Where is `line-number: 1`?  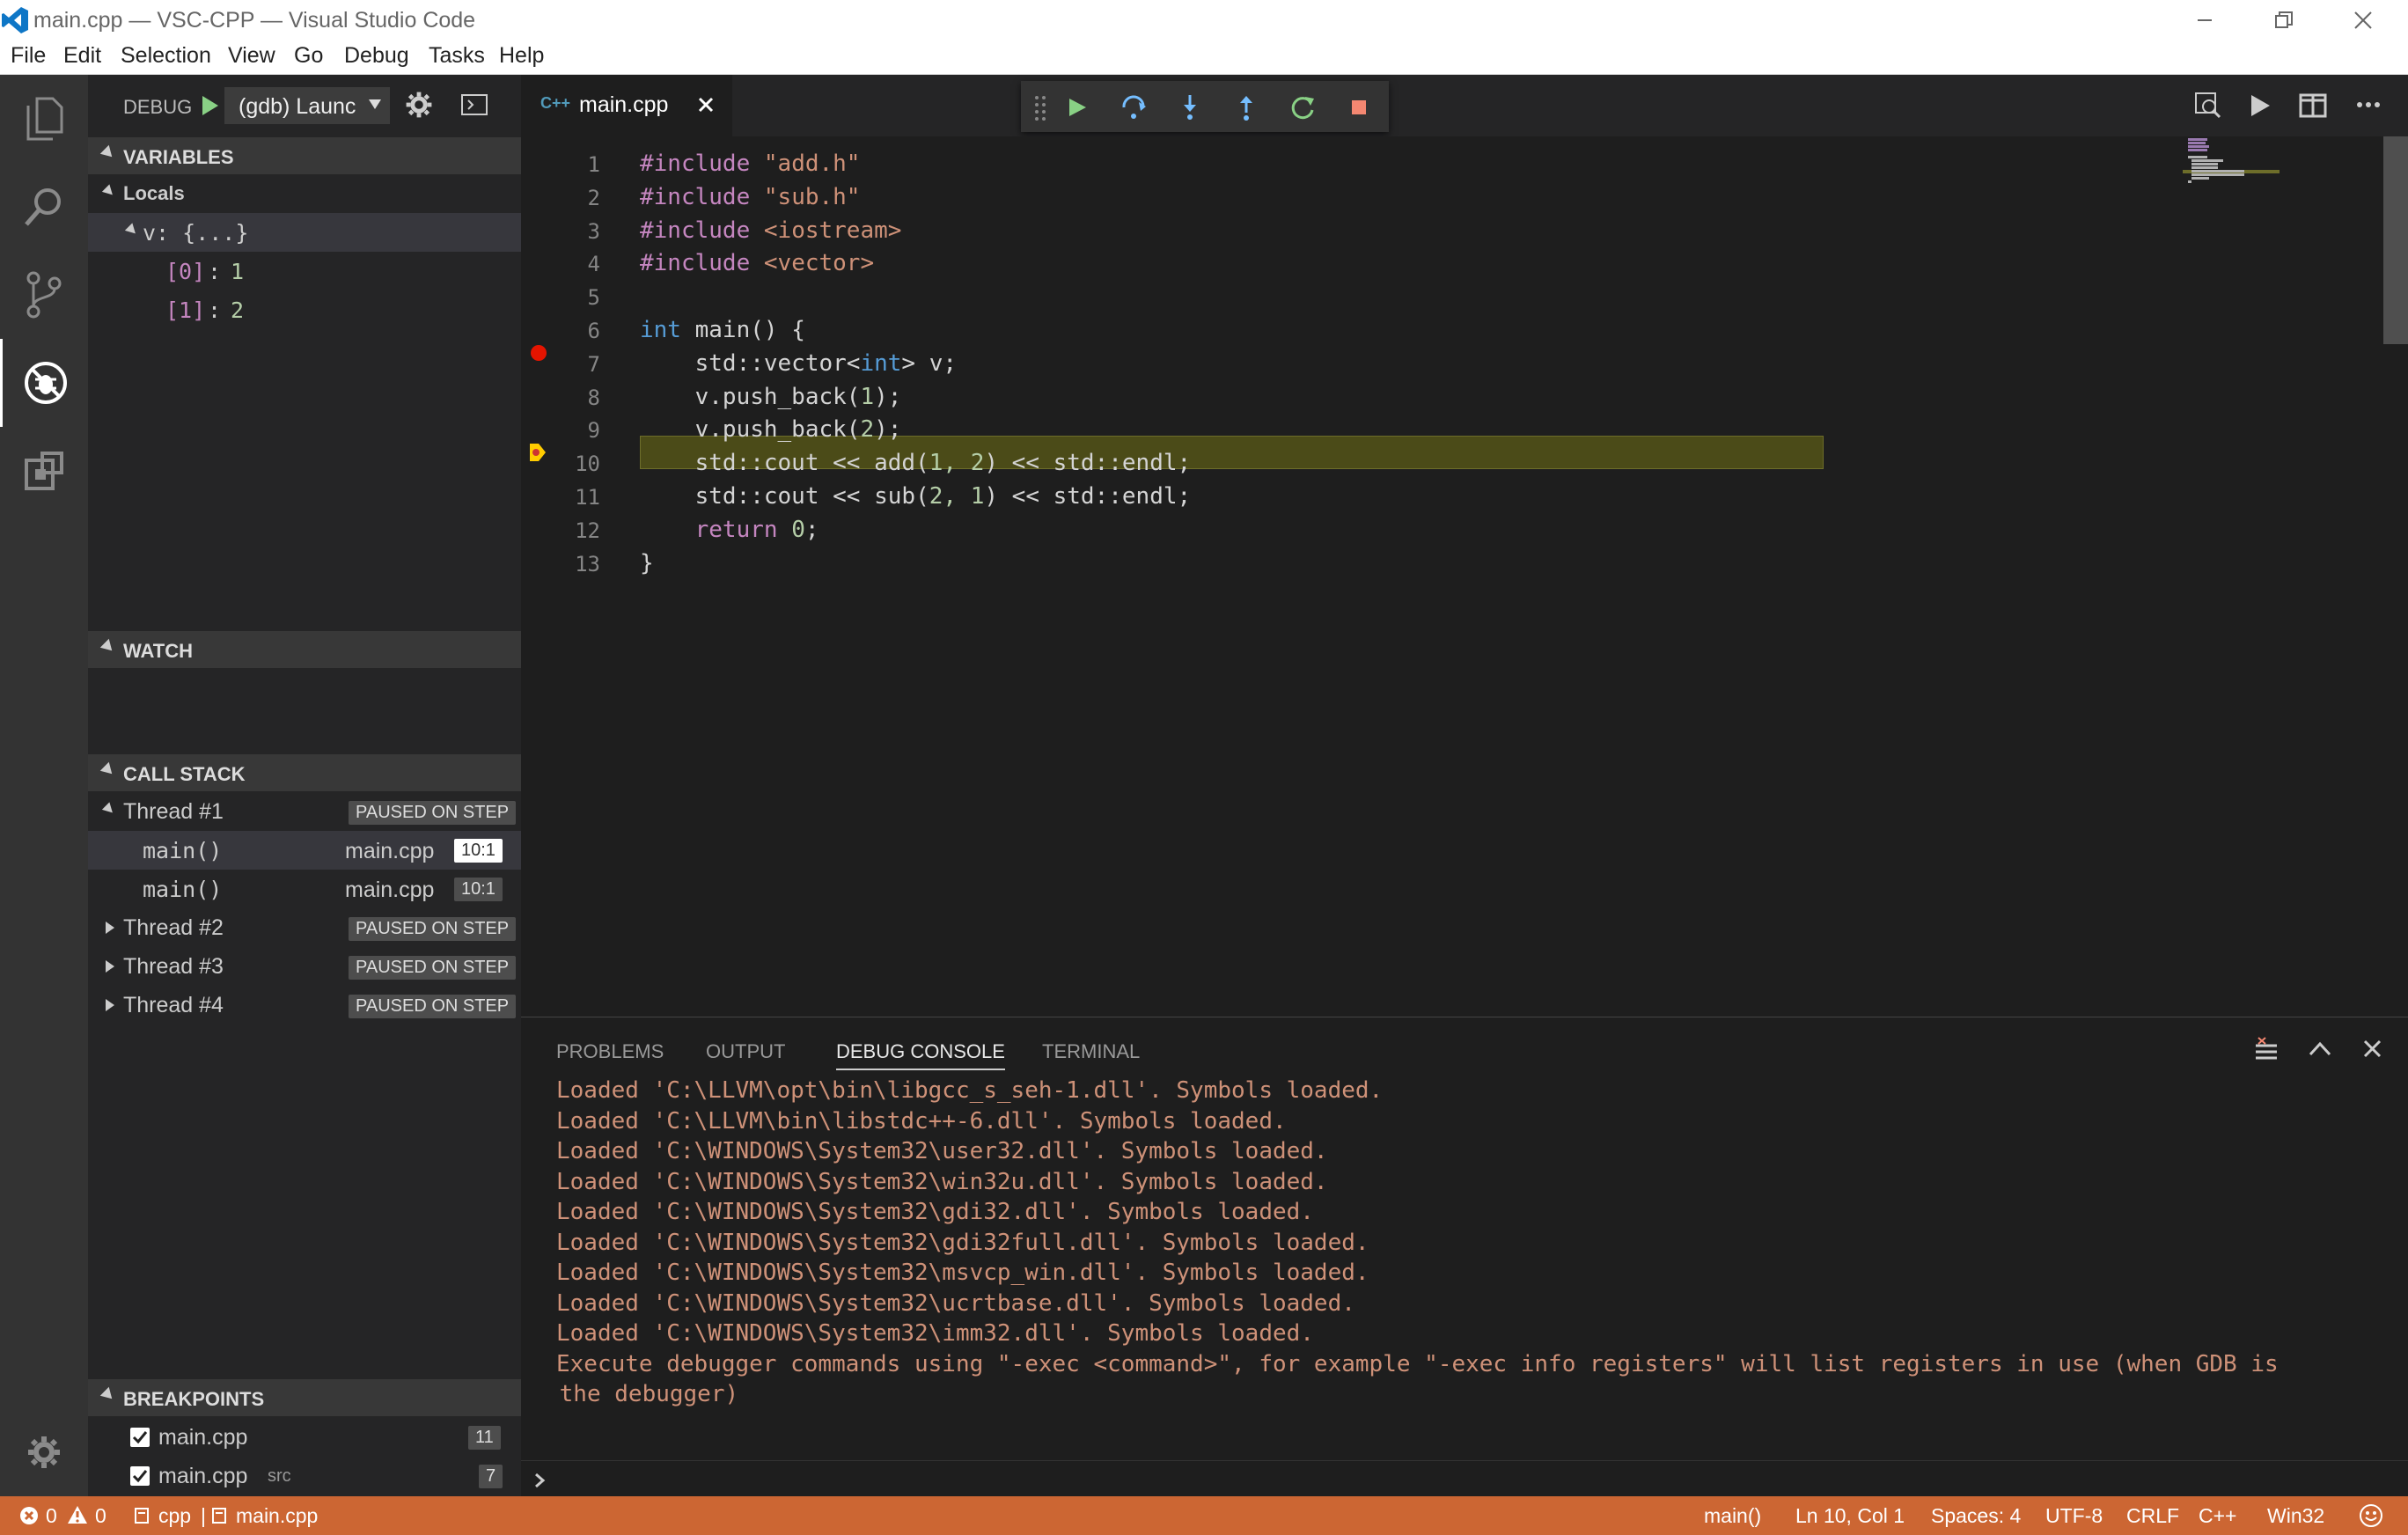 line-number: 1 is located at coordinates (593, 164).